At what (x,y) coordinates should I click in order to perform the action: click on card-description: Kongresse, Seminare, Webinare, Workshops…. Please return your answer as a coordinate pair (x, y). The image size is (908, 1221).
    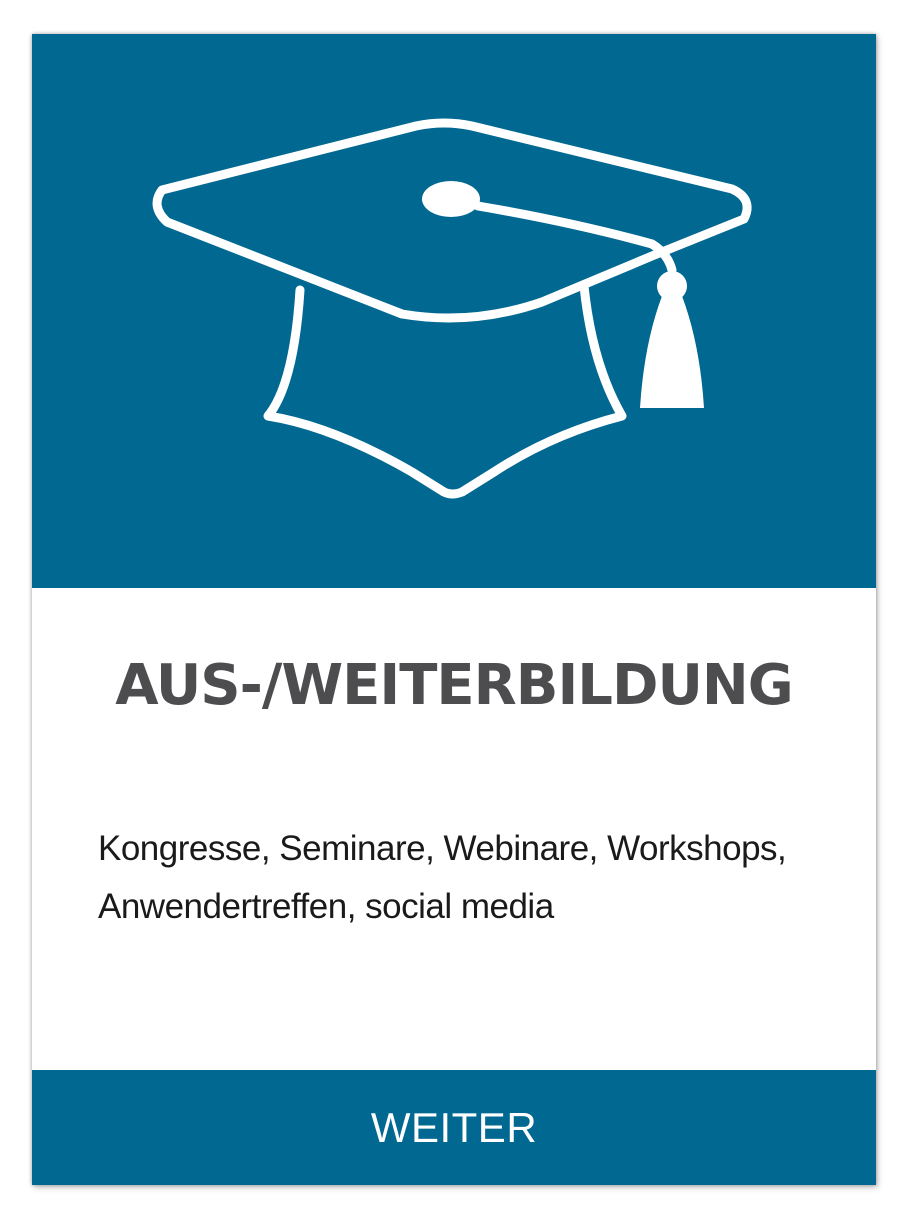
    Looking at the image, I should click on (468, 878).